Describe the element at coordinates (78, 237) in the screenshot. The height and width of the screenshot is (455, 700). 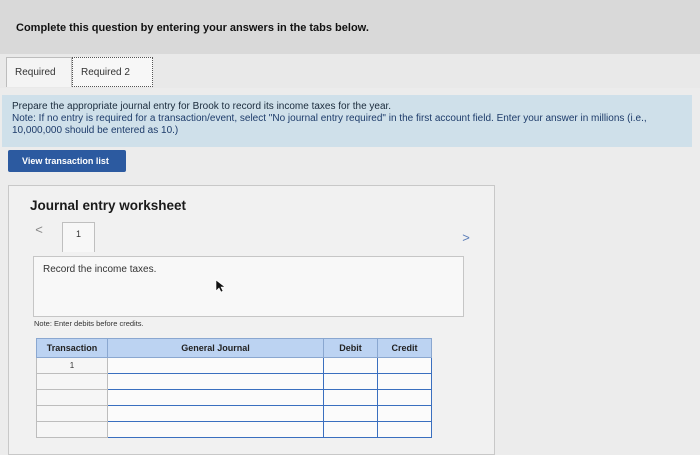
I see `entry-tab-1: 1` at that location.